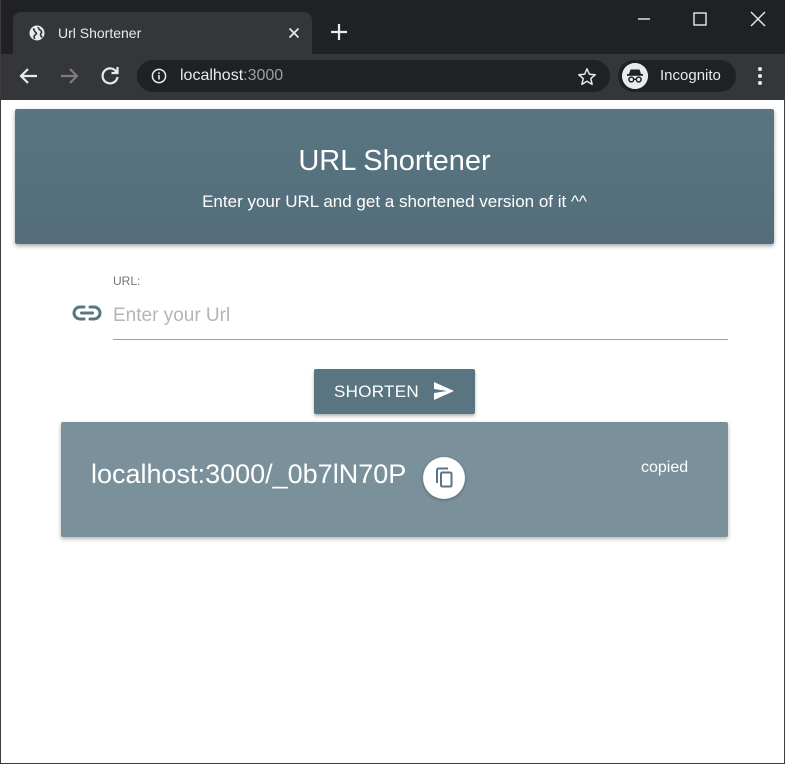 The height and width of the screenshot is (764, 785). Describe the element at coordinates (100, 33) in the screenshot. I see `tab-title: Url Shortener` at that location.